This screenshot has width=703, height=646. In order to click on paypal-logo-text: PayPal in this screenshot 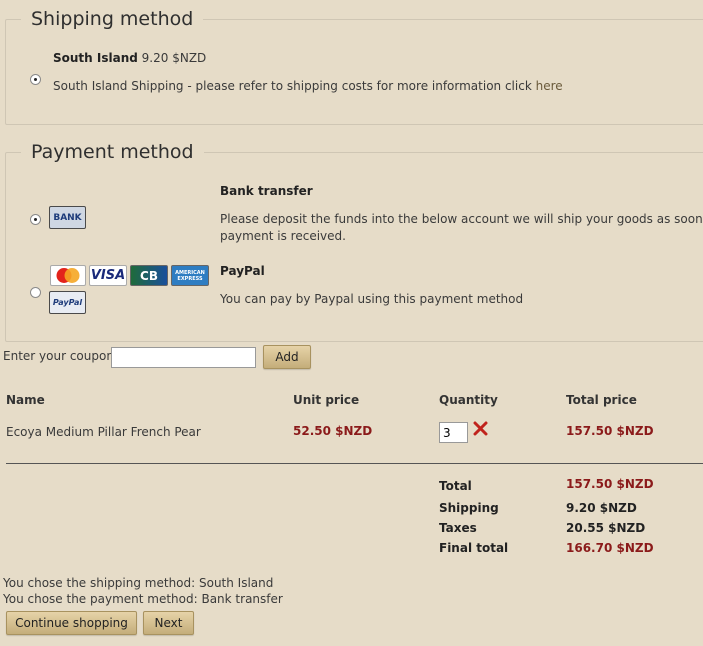, I will do `click(67, 302)`.